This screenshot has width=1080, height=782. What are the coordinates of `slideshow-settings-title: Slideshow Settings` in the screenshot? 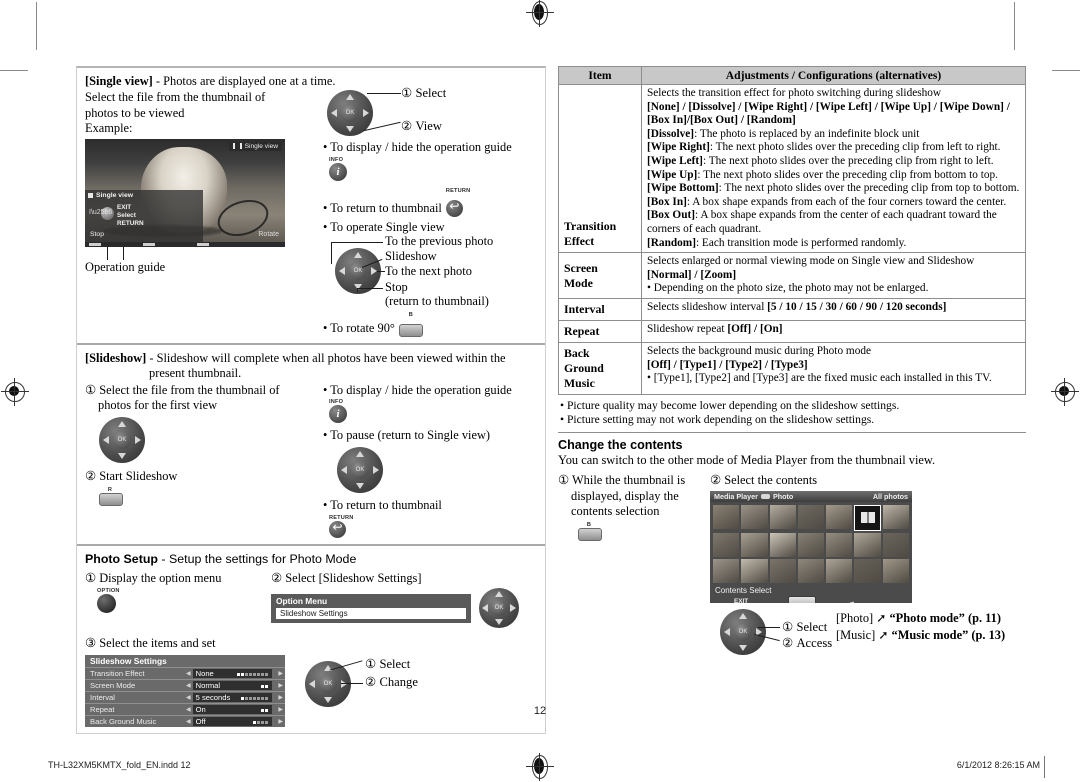 It's located at (185, 660).